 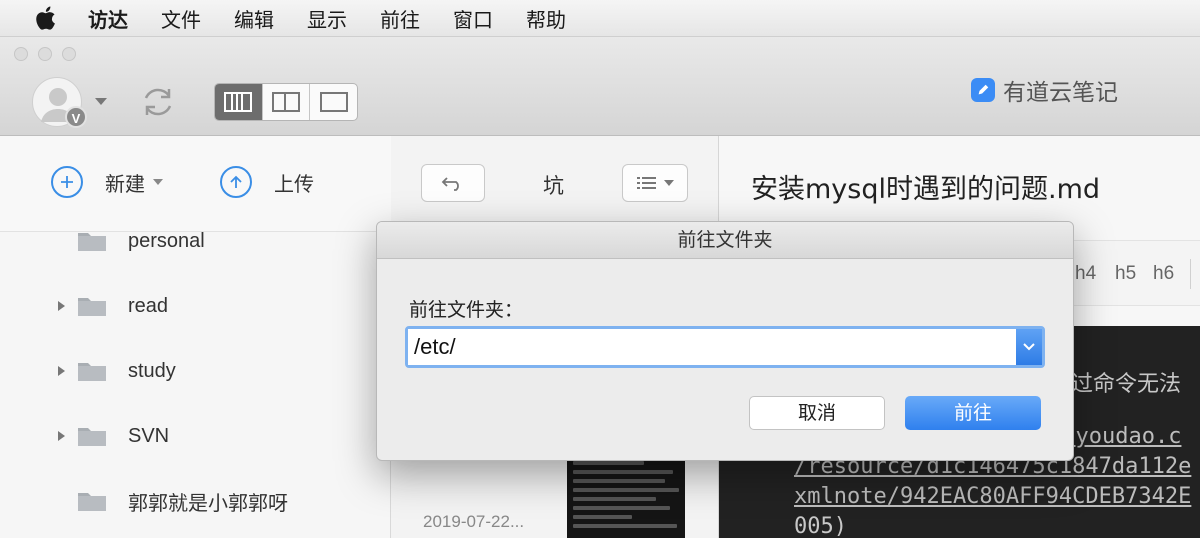 I want to click on menu-file: 文件, so click(x=181, y=18).